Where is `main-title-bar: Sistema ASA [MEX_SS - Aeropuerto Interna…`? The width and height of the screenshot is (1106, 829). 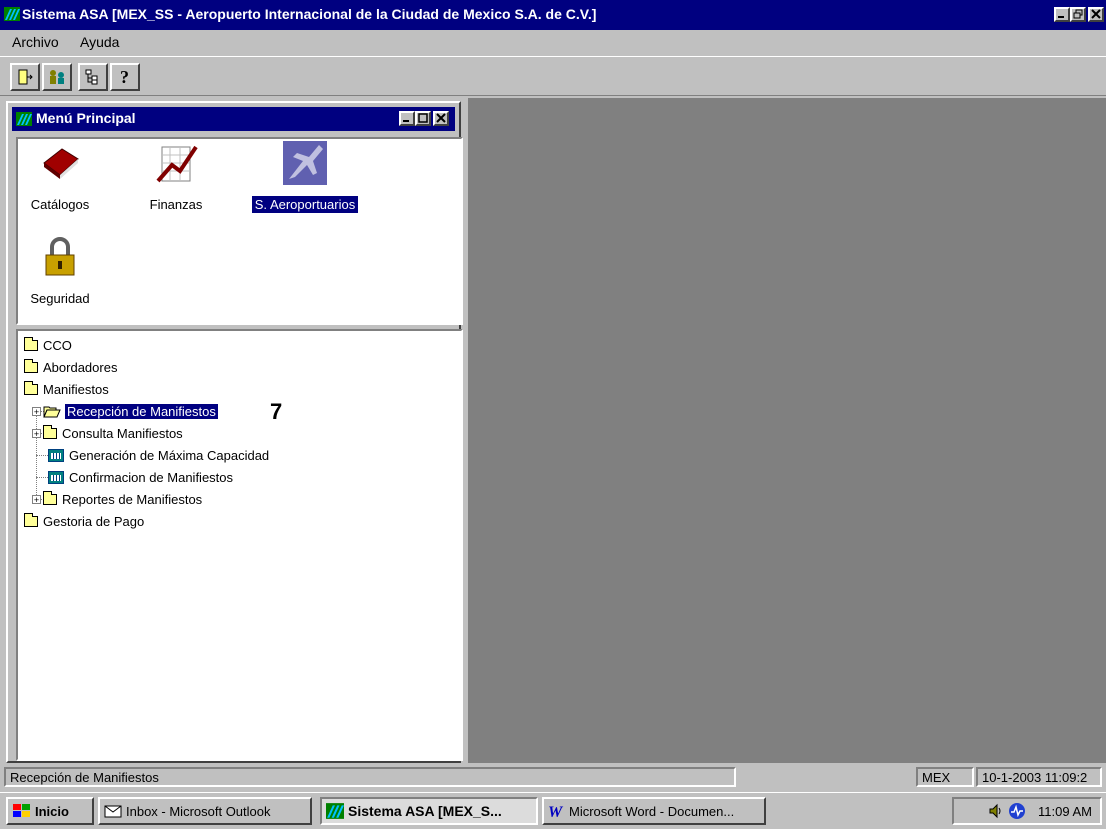 main-title-bar: Sistema ASA [MEX_SS - Aeropuerto Interna… is located at coordinates (553, 15).